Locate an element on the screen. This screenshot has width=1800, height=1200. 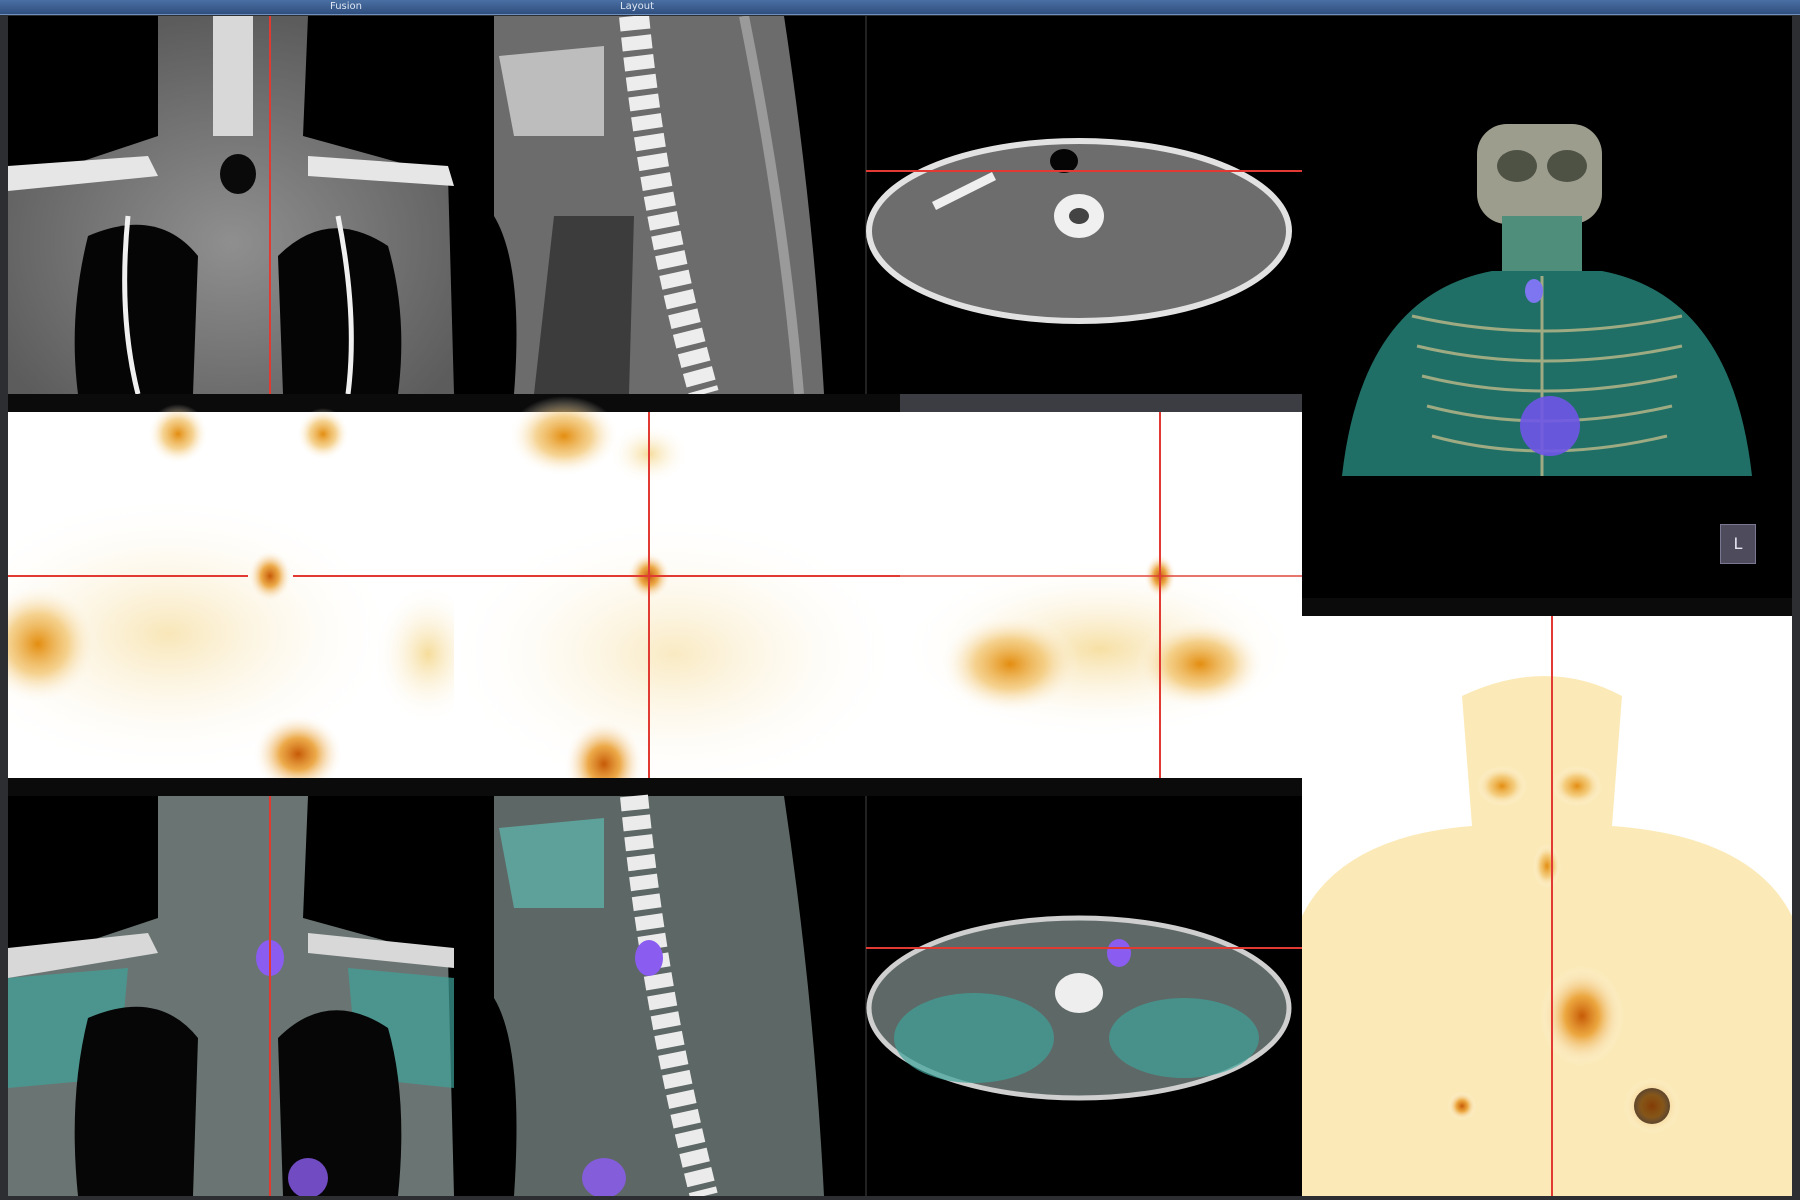
orientation-cube-button: L is located at coordinates (1738, 544).